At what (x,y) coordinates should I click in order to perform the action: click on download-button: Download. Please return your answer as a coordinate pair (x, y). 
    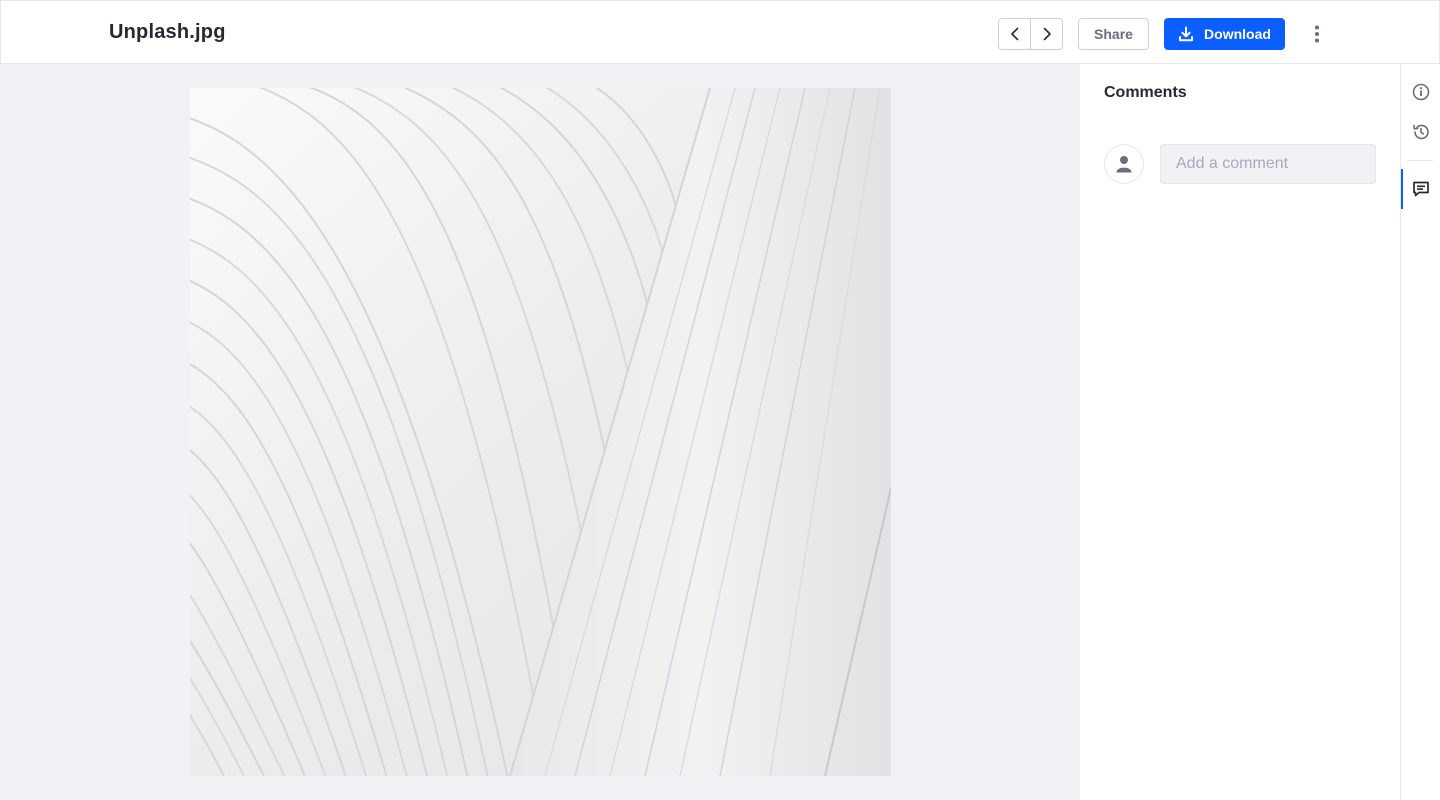
    Looking at the image, I should click on (1224, 34).